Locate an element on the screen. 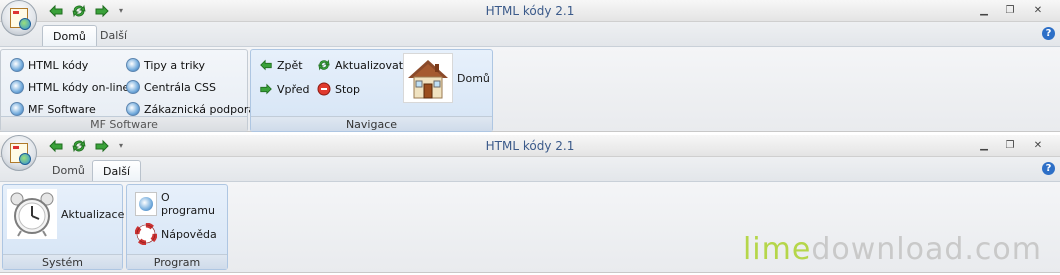 The height and width of the screenshot is (275, 1060). link-tipy-a-triky: Tipy a triky is located at coordinates (165, 65).